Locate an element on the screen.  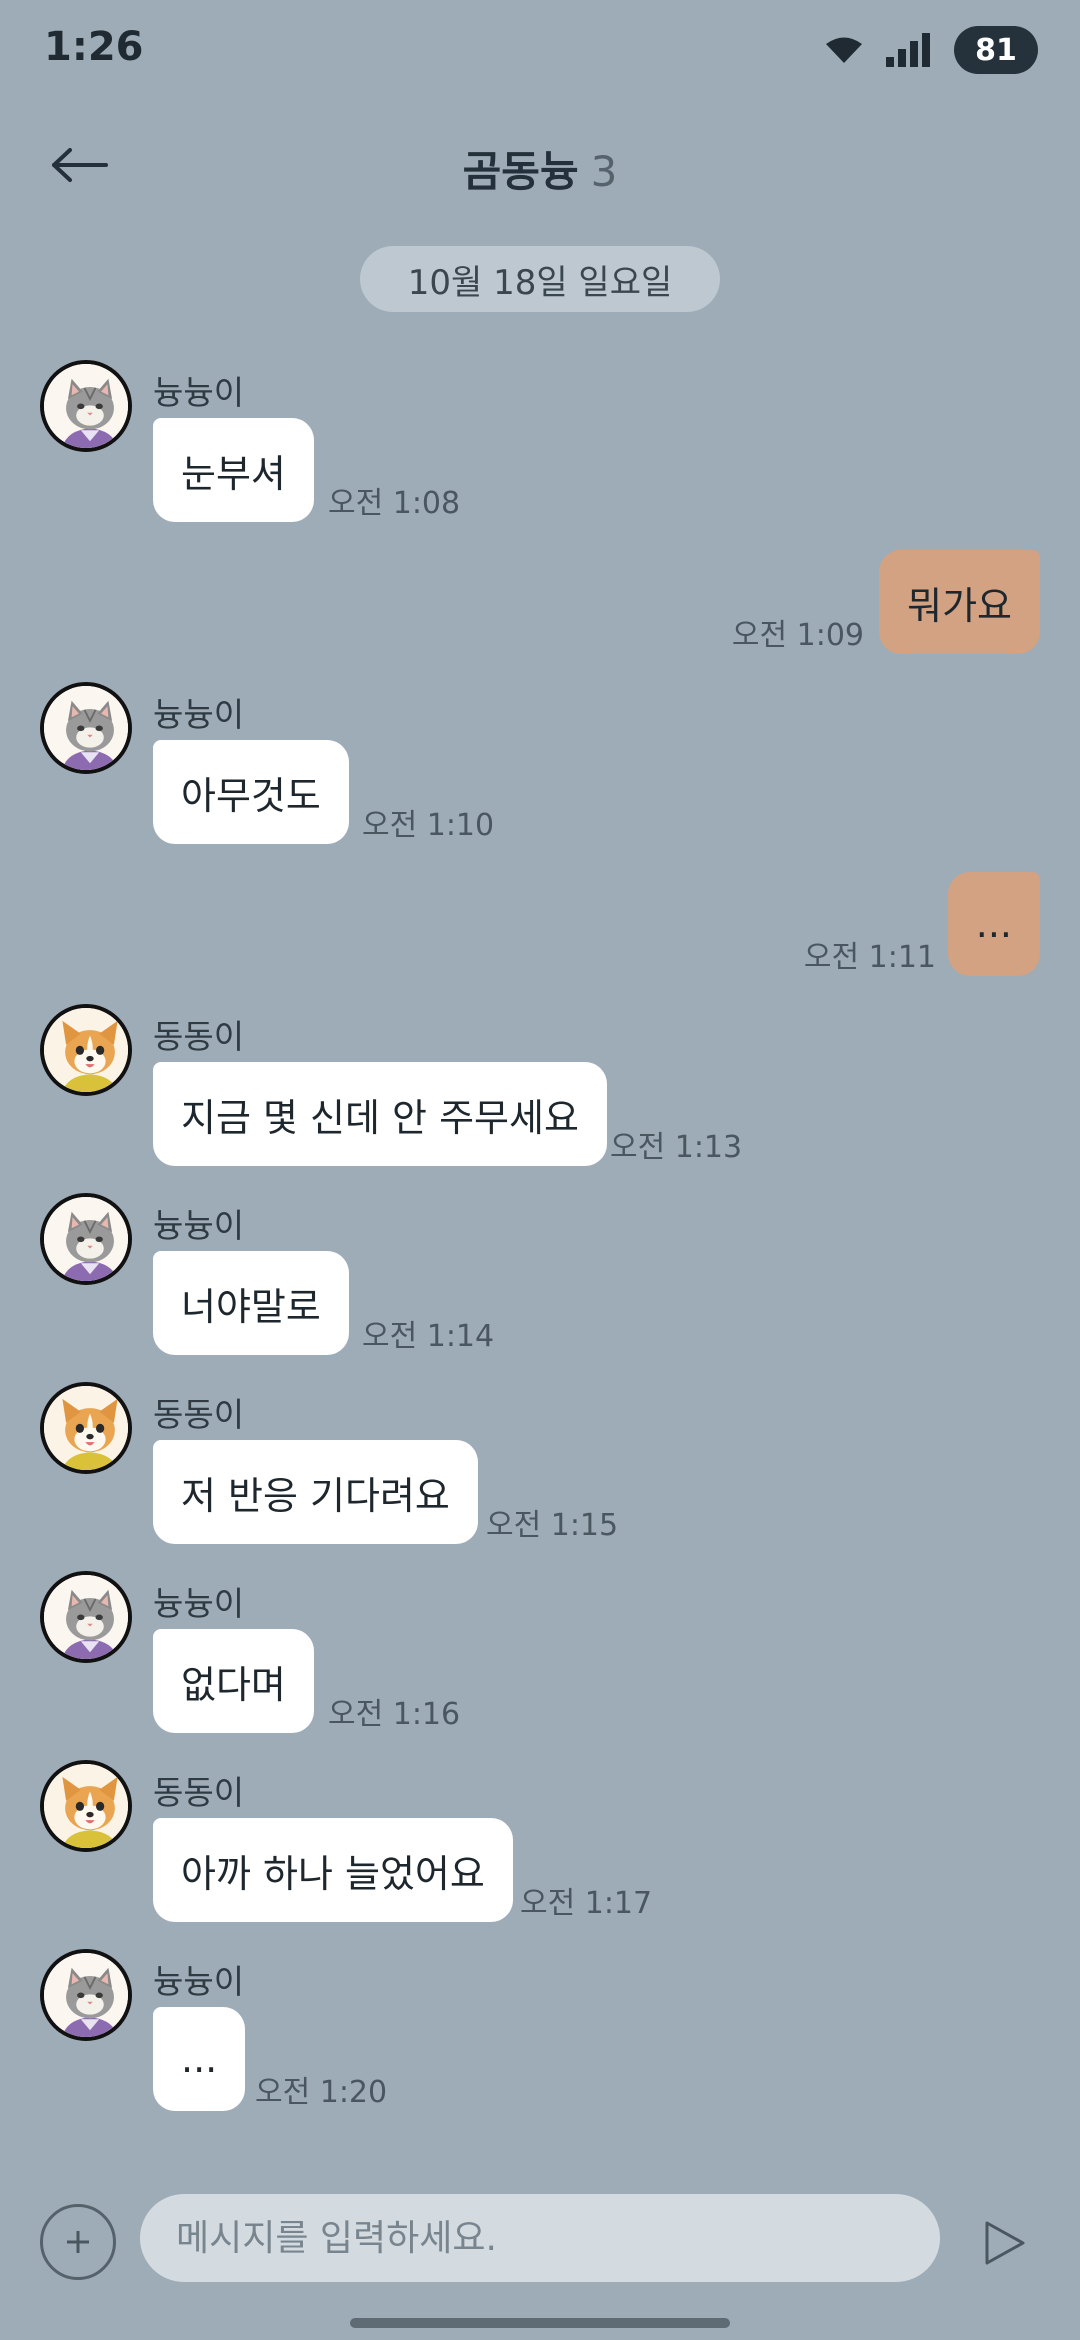
message-bubble: 없다며 is located at coordinates (233, 1681).